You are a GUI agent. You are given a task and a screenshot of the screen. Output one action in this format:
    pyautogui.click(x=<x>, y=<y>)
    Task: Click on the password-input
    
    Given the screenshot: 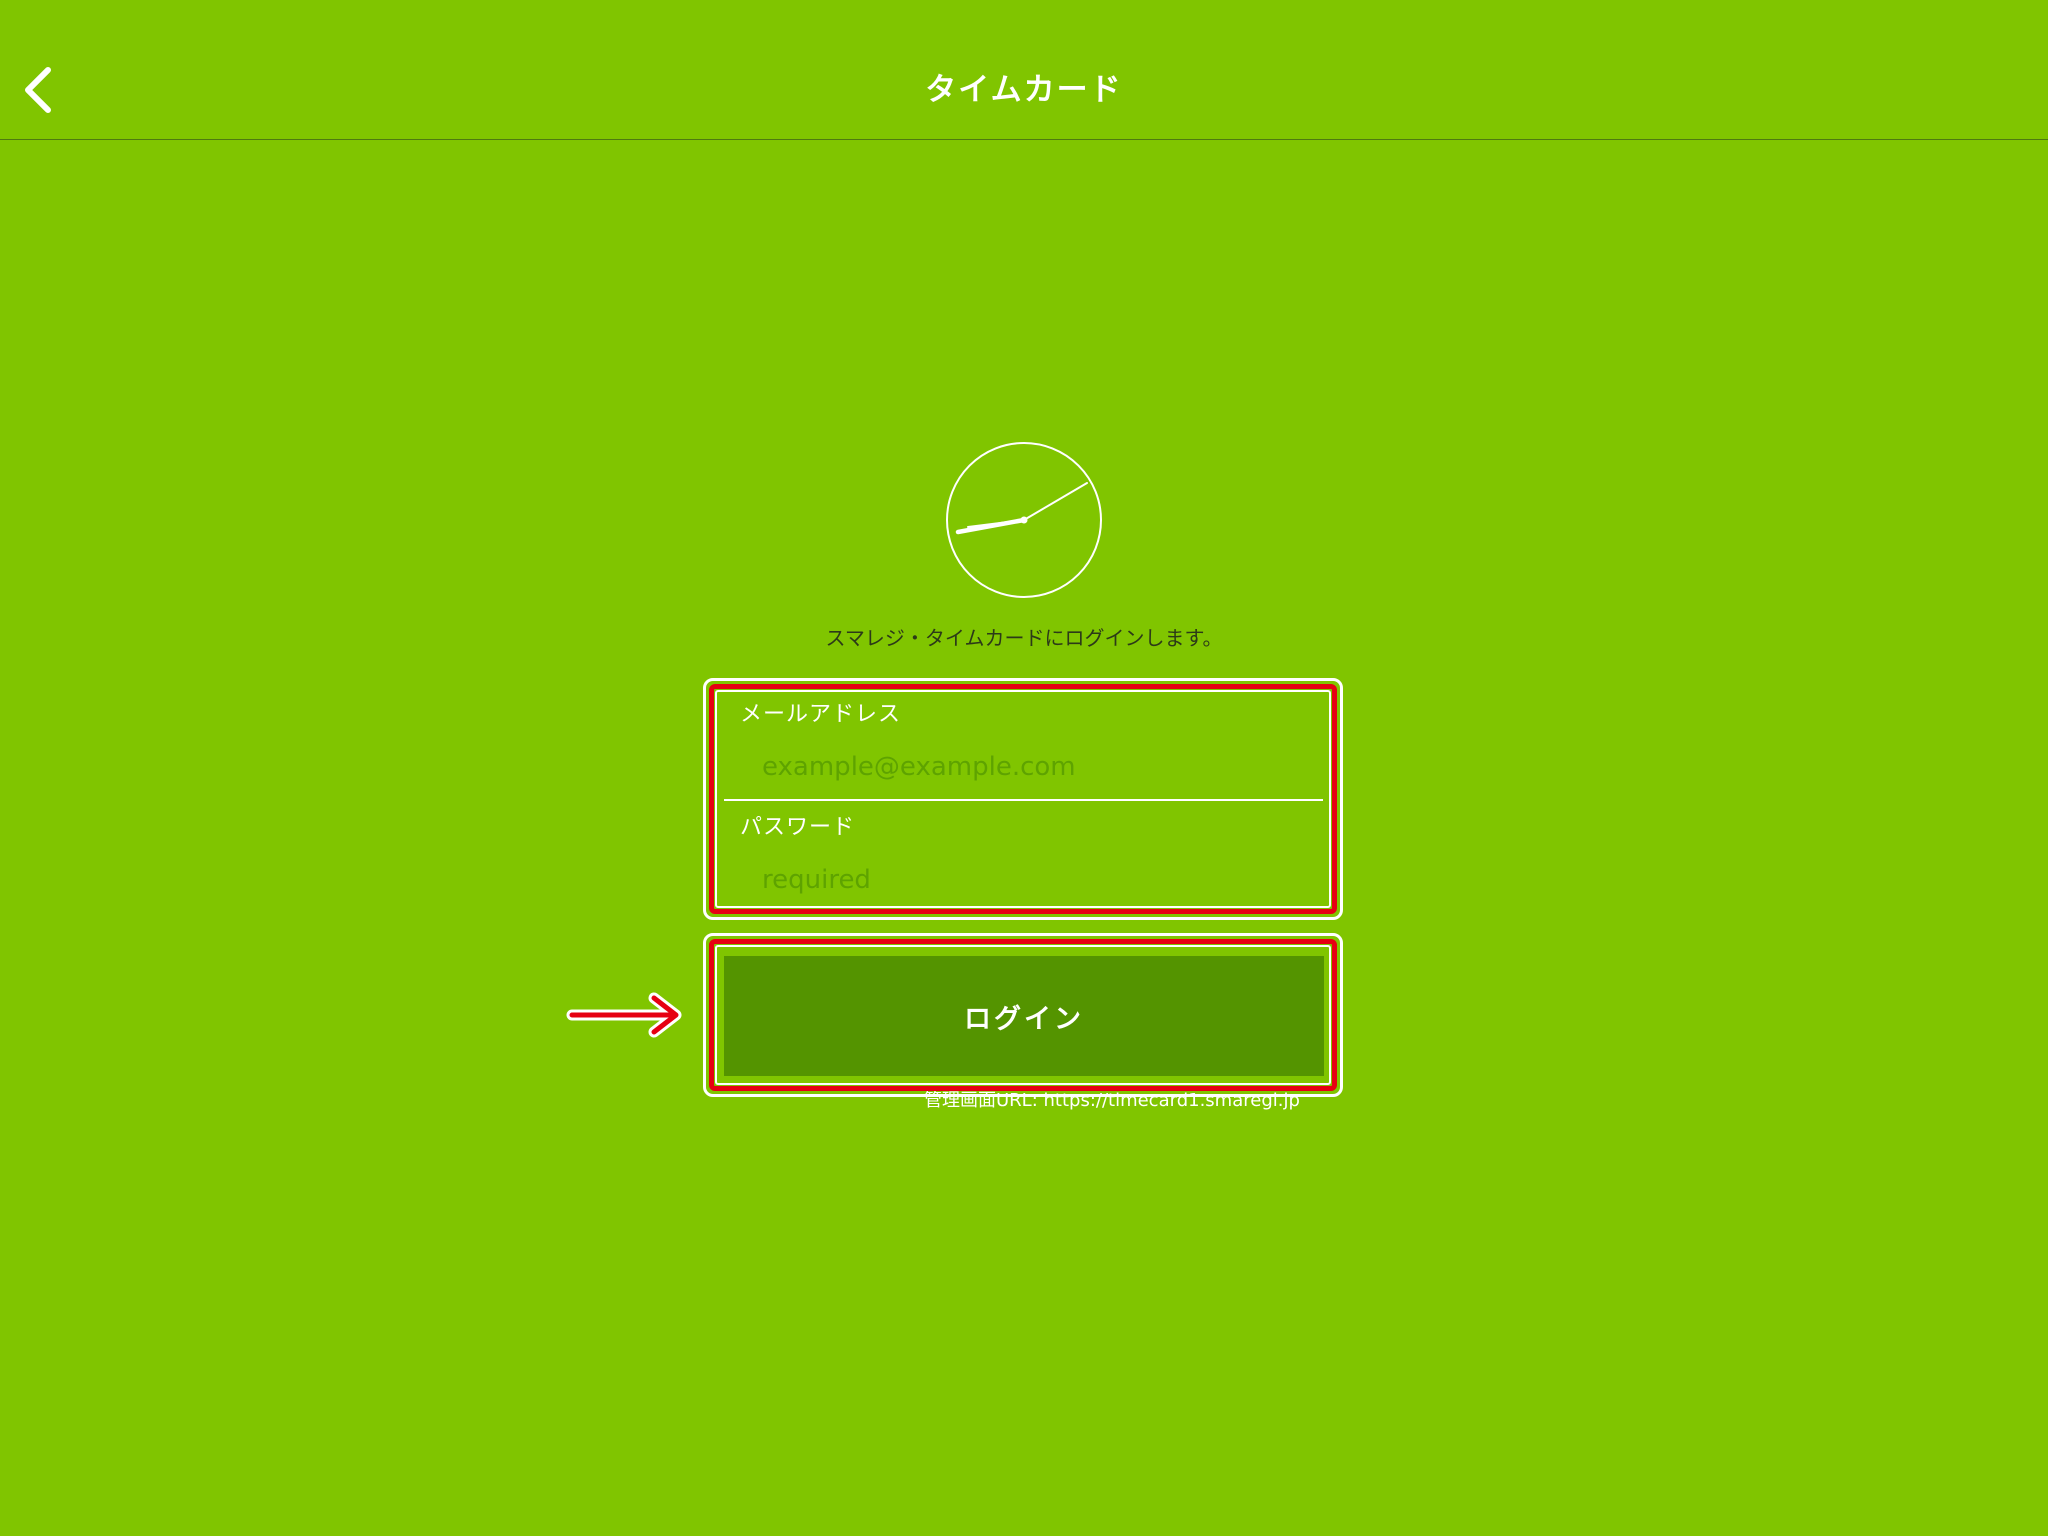 What is the action you would take?
    pyautogui.click(x=1042, y=880)
    